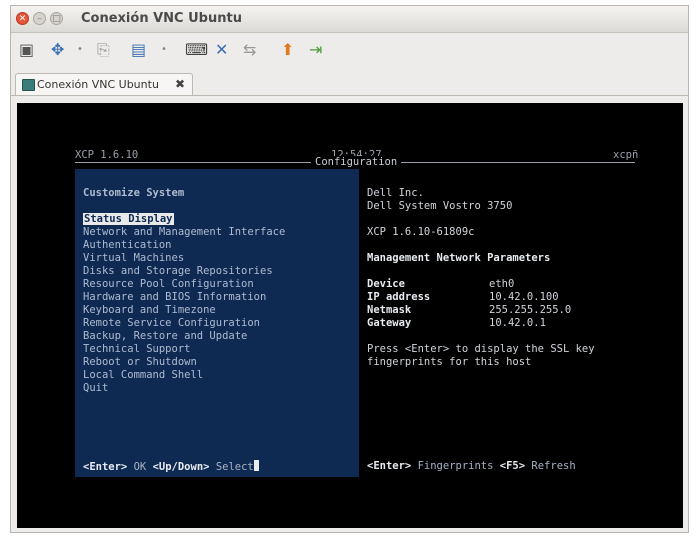 This screenshot has height=537, width=696. What do you see at coordinates (136, 349) in the screenshot?
I see `menu-item-technical-support: Technical Support` at bounding box center [136, 349].